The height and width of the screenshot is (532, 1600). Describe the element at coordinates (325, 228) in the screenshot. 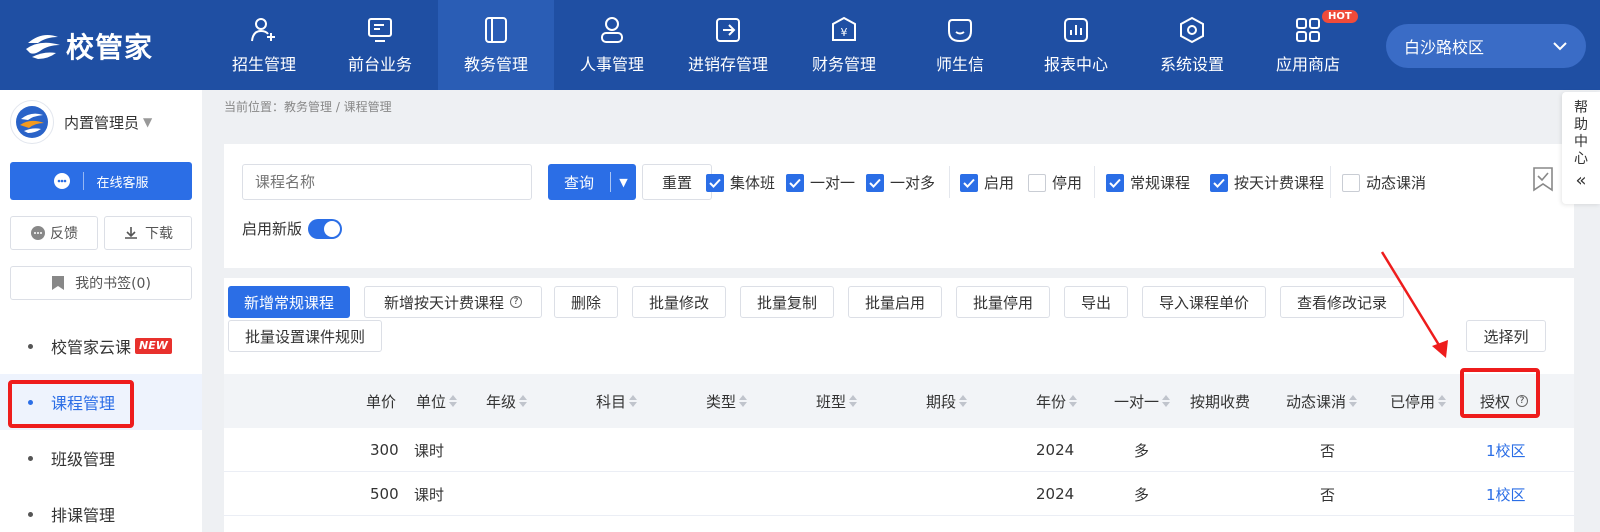

I see `new-version-toggle` at that location.